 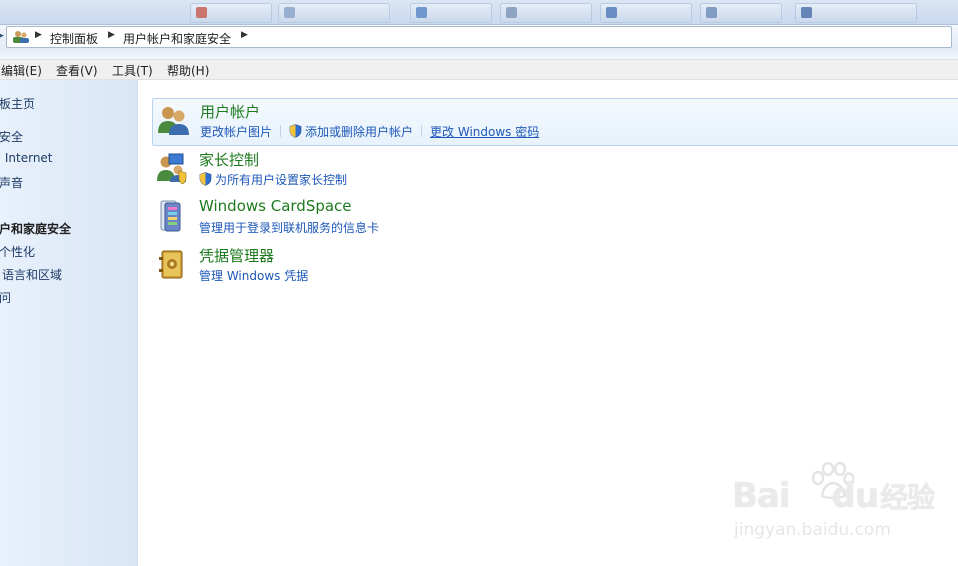 I want to click on sidebar-item-user-accounts: 户和家庭安全, so click(x=36, y=229).